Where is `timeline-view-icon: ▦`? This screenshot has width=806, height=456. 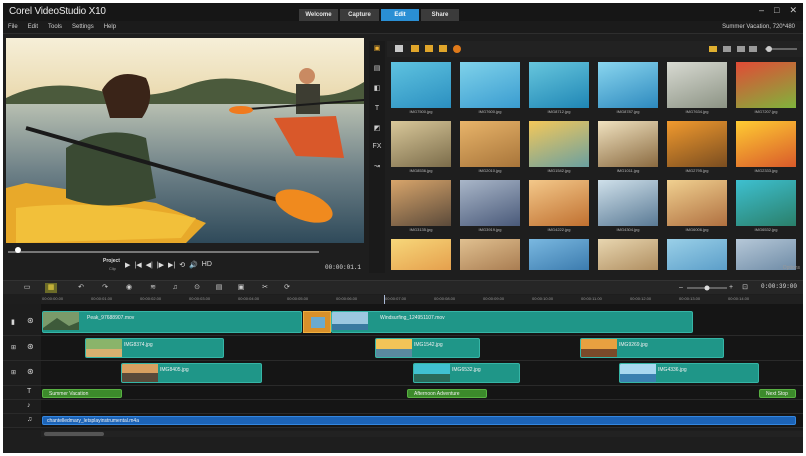
timeline-view-icon: ▦ is located at coordinates (51, 288).